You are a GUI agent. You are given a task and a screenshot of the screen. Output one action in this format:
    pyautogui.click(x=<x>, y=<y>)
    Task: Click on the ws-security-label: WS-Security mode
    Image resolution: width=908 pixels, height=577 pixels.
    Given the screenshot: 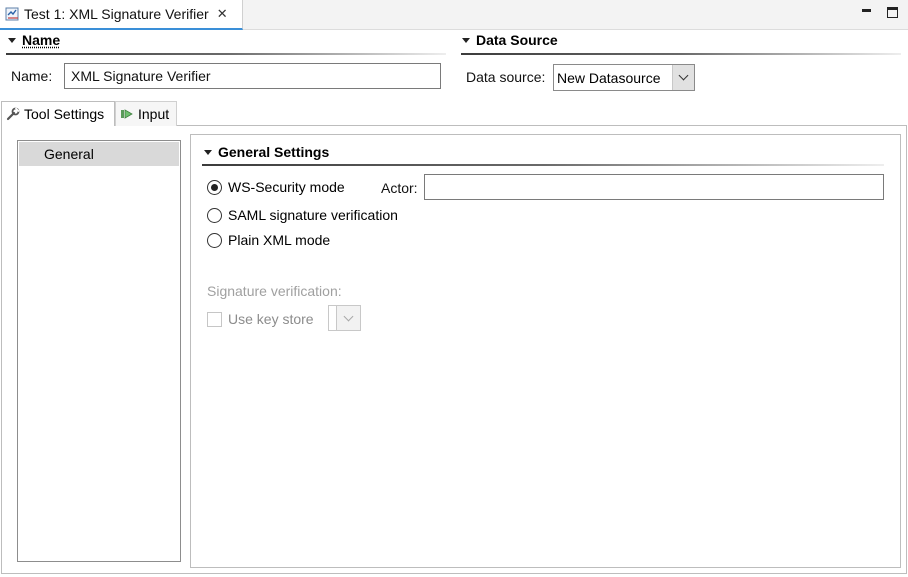 What is the action you would take?
    pyautogui.click(x=286, y=187)
    